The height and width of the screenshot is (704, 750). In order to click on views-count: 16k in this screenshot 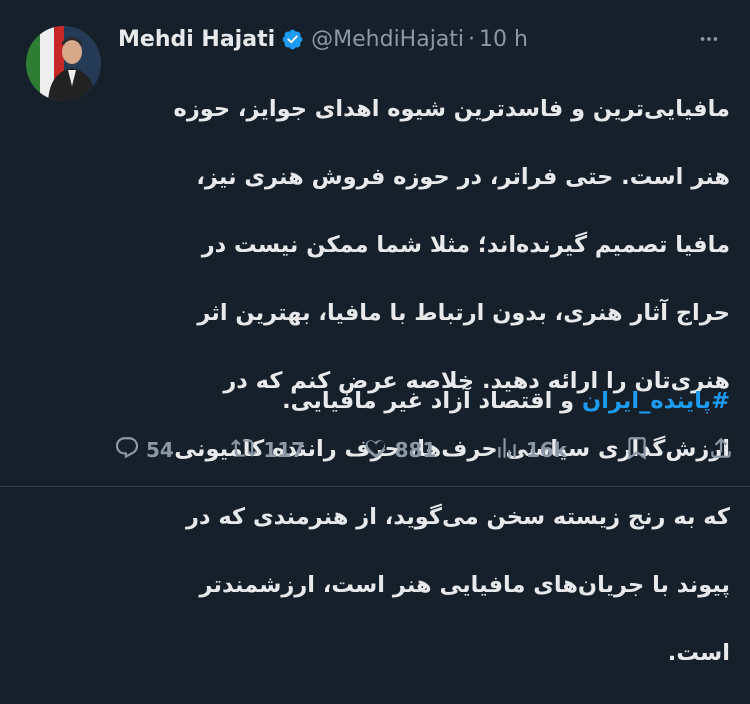, I will do `click(546, 450)`.